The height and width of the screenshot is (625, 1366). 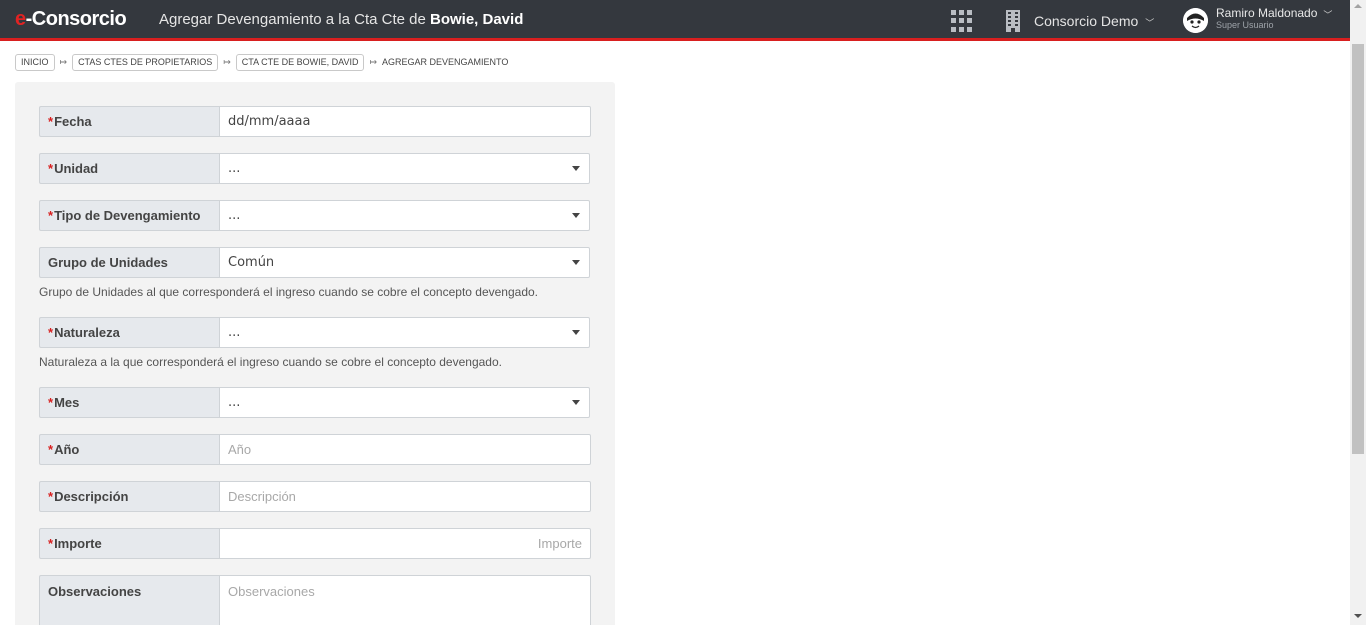 What do you see at coordinates (1267, 13) in the screenshot?
I see `user-name: Ramiro Maldonado` at bounding box center [1267, 13].